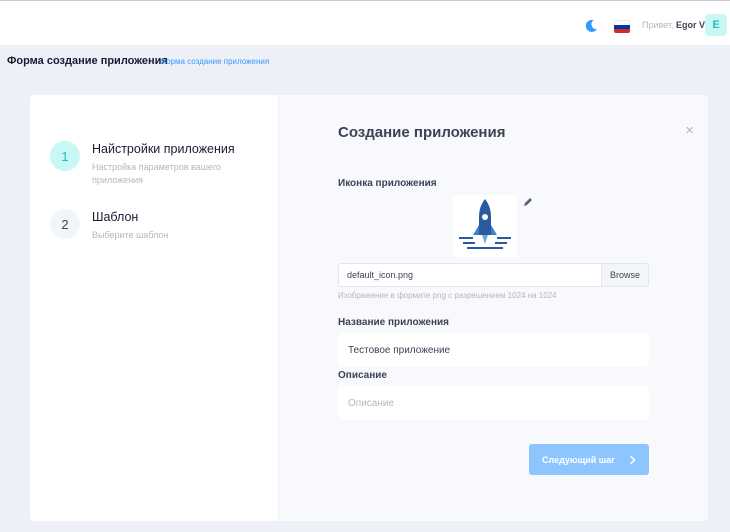  Describe the element at coordinates (87, 61) in the screenshot. I see `page-title: Форма создание приложения` at that location.